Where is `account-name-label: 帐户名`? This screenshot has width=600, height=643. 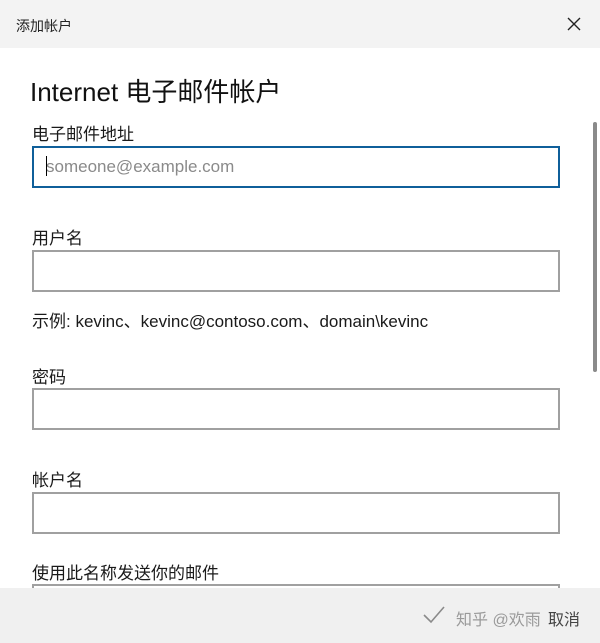 account-name-label: 帐户名 is located at coordinates (57, 480).